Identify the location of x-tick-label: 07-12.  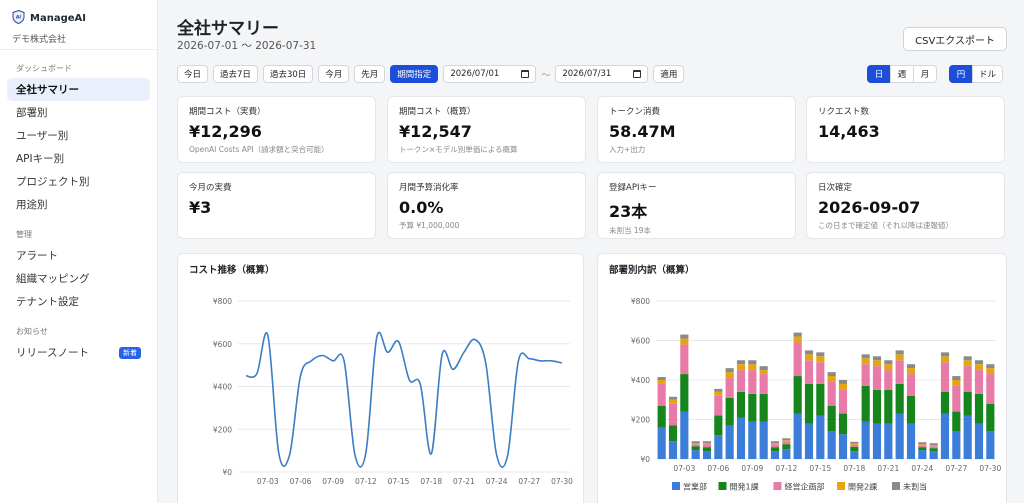
(786, 468).